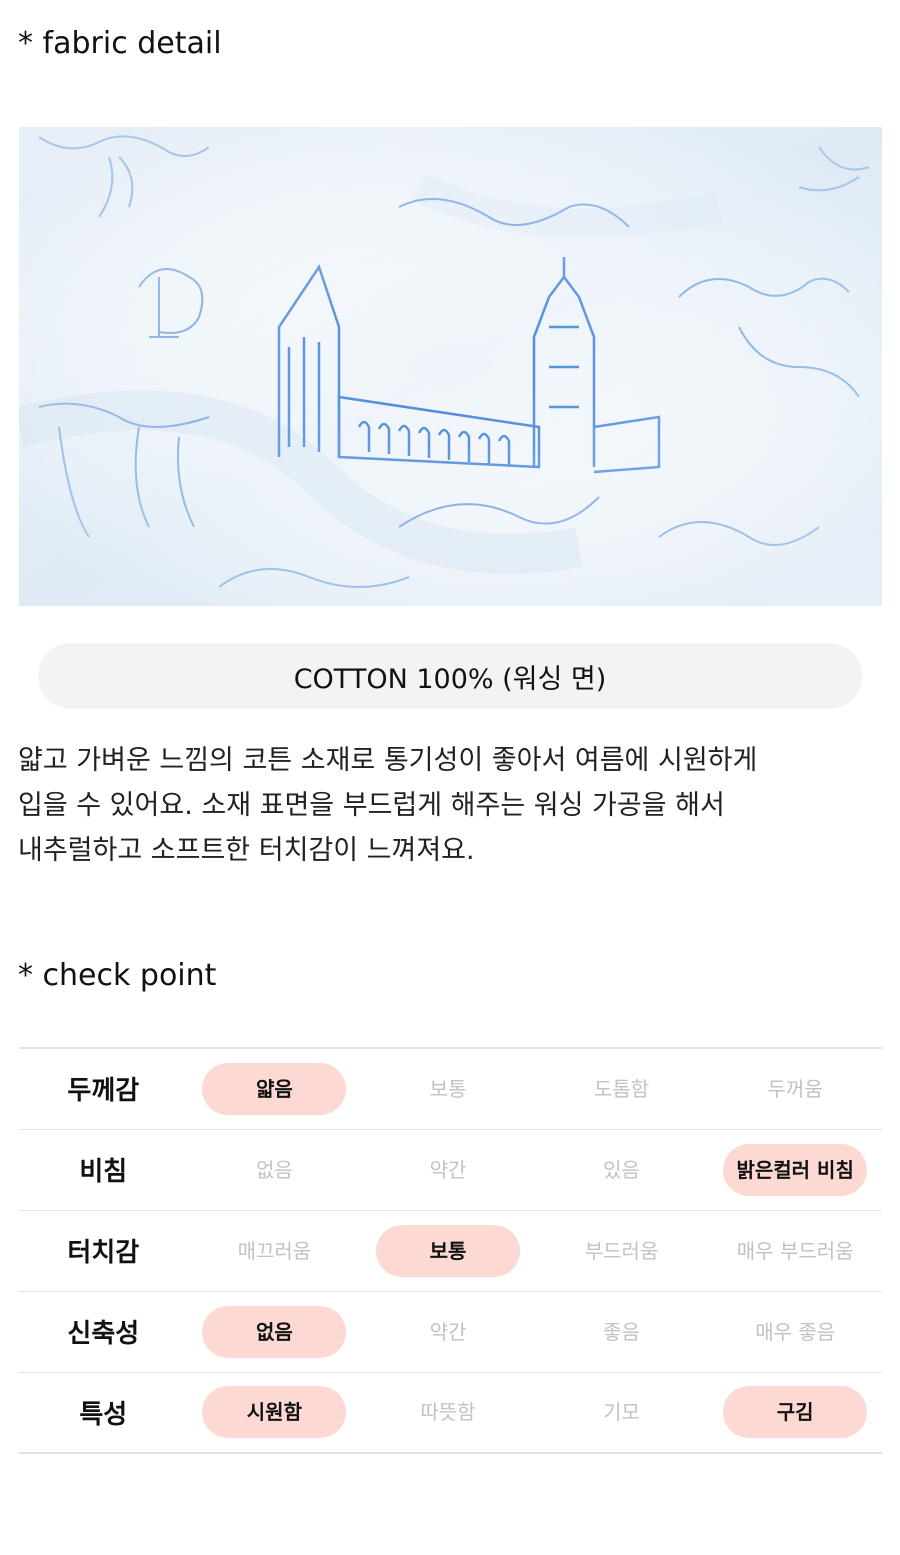  Describe the element at coordinates (117, 975) in the screenshot. I see `check-point-title: * check point` at that location.